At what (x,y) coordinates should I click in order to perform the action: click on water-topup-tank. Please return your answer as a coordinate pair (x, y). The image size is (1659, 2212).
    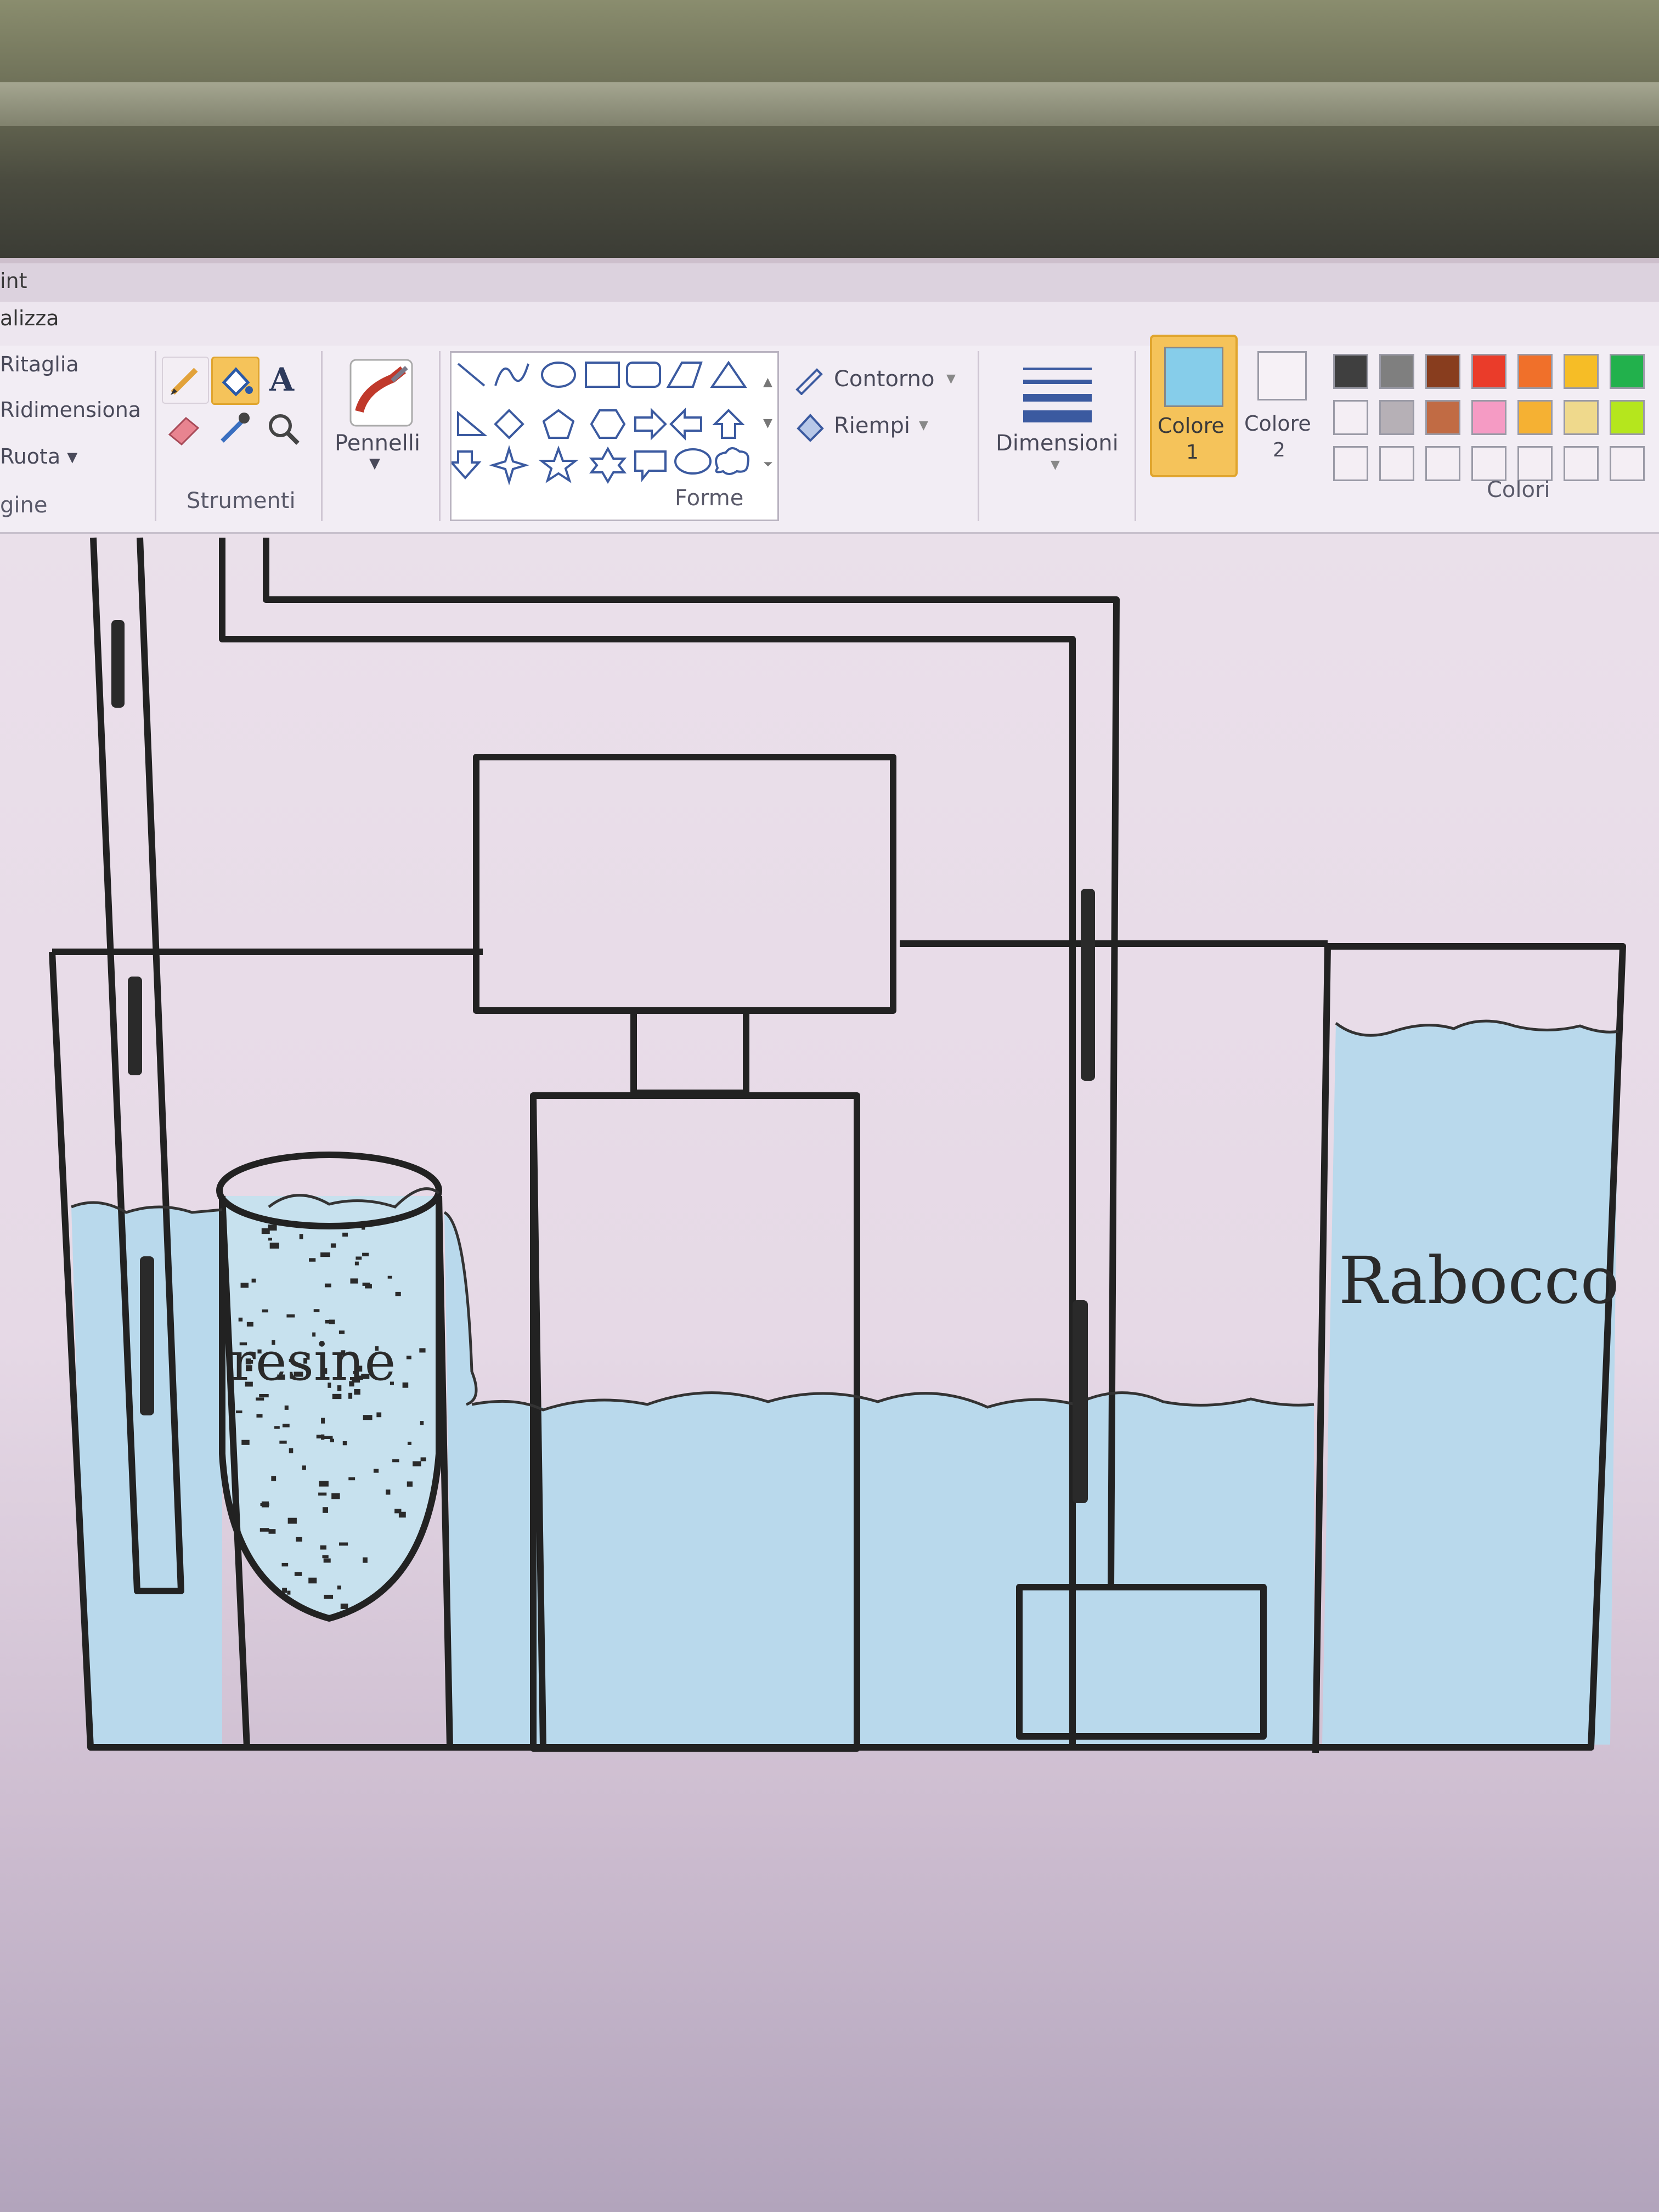
    Looking at the image, I should click on (1470, 1383).